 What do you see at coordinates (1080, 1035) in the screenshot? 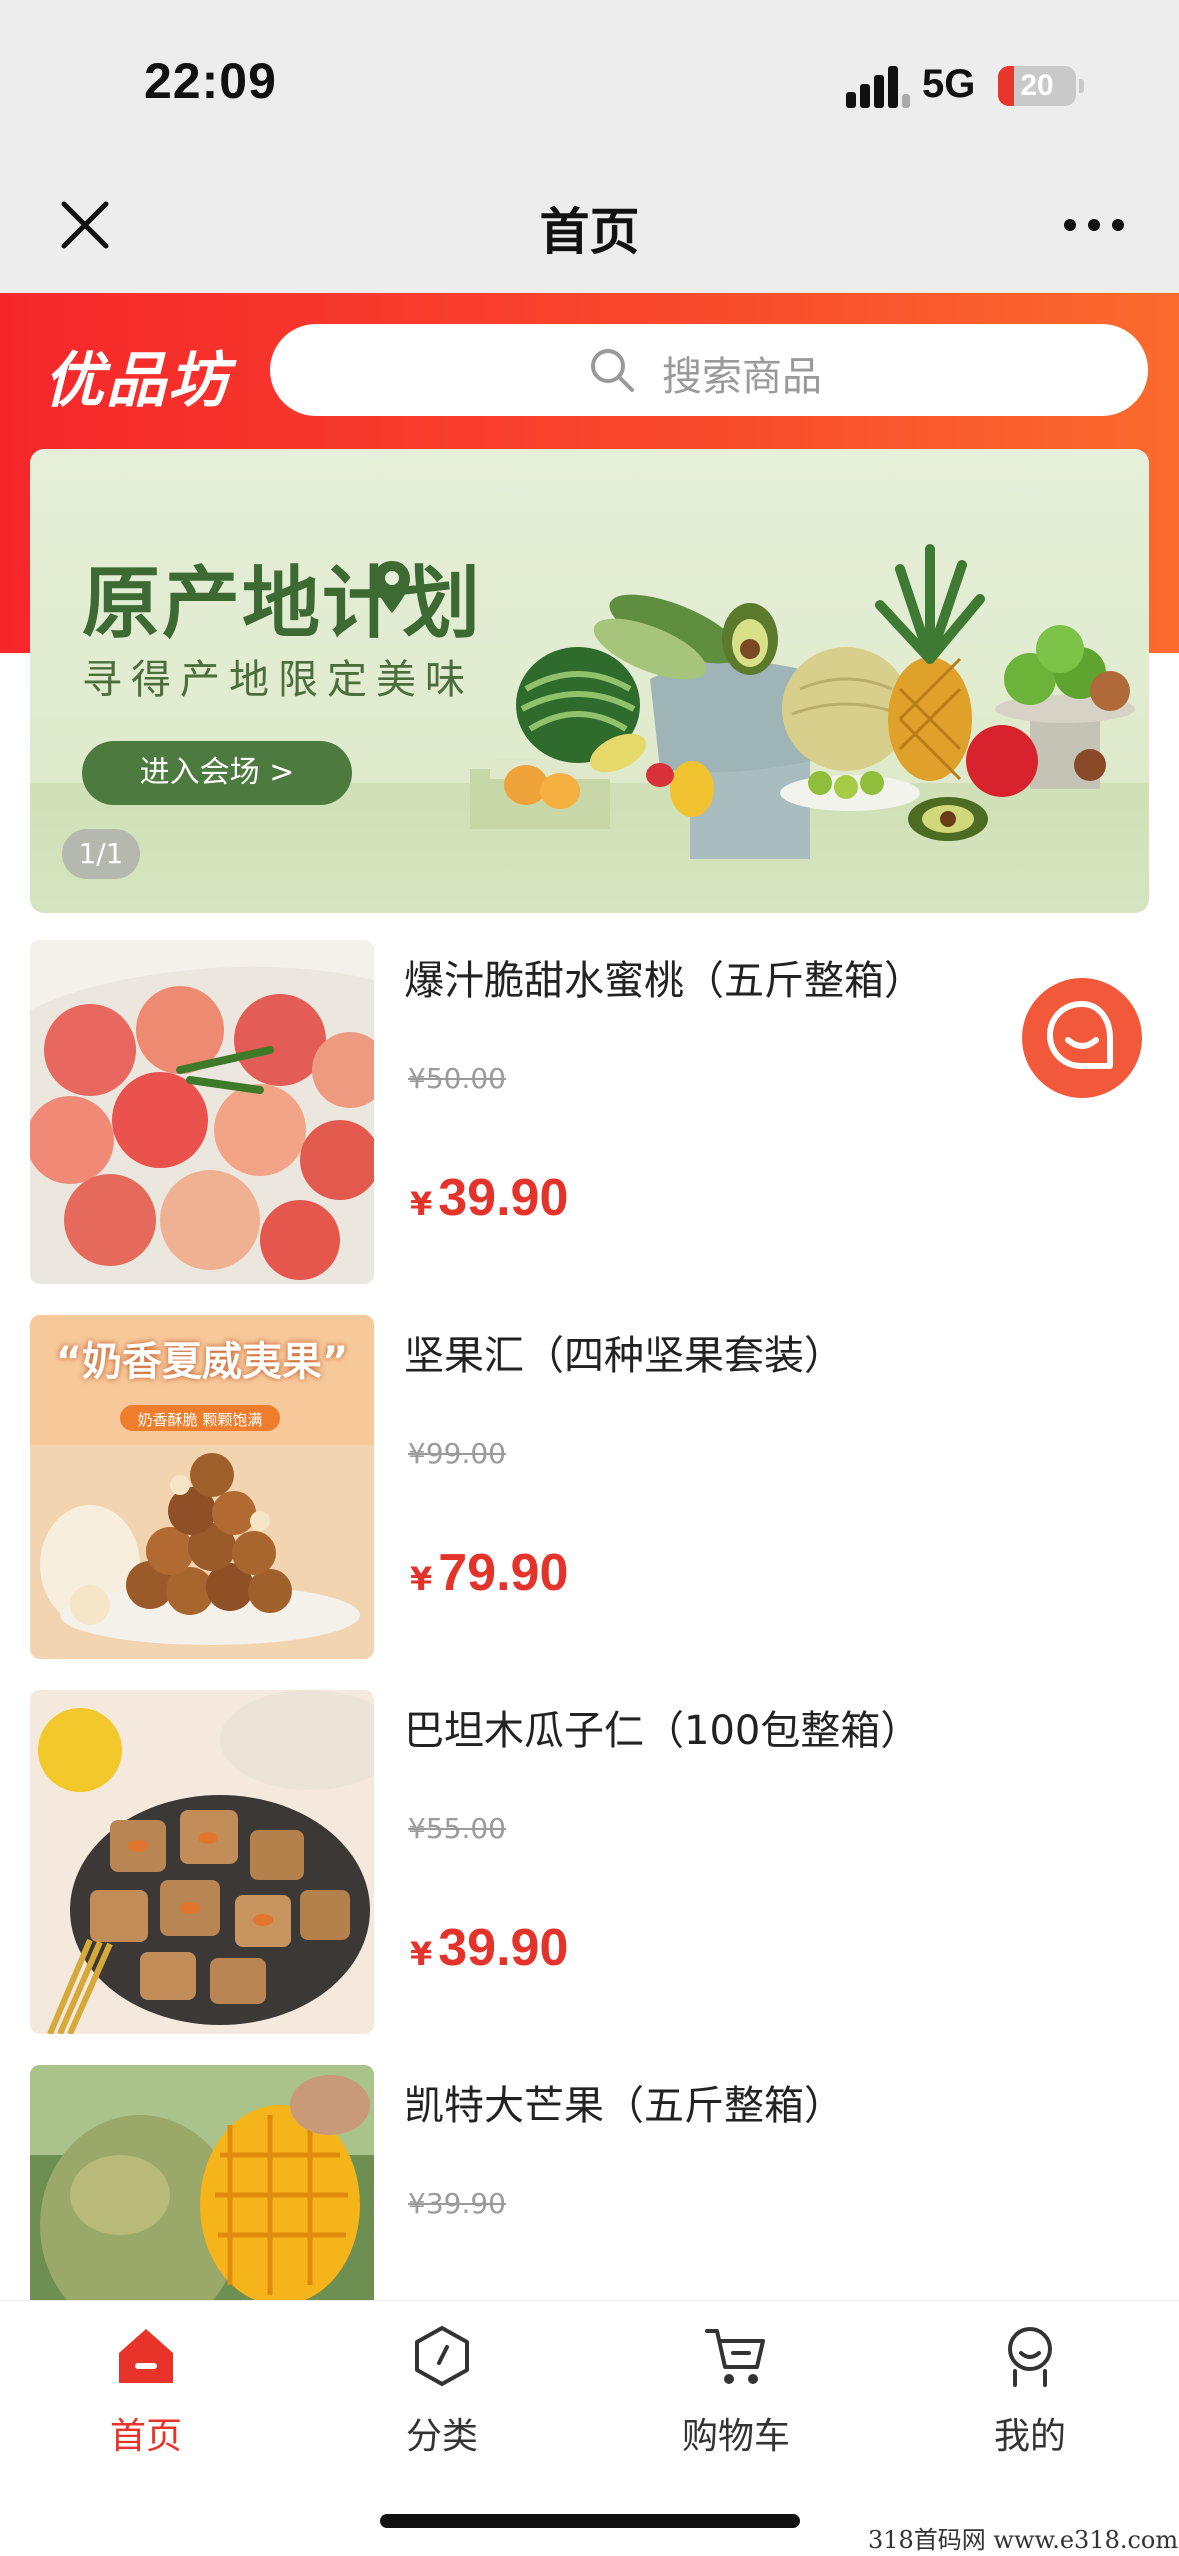
I see `chat-icon` at bounding box center [1080, 1035].